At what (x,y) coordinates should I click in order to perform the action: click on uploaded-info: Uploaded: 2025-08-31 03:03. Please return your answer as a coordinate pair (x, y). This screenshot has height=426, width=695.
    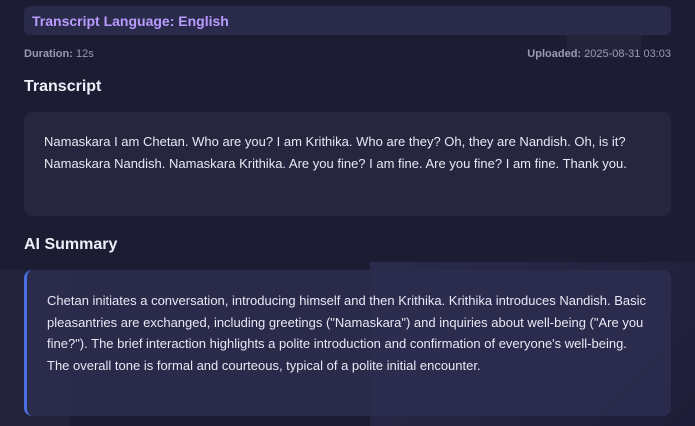
    Looking at the image, I should click on (599, 55).